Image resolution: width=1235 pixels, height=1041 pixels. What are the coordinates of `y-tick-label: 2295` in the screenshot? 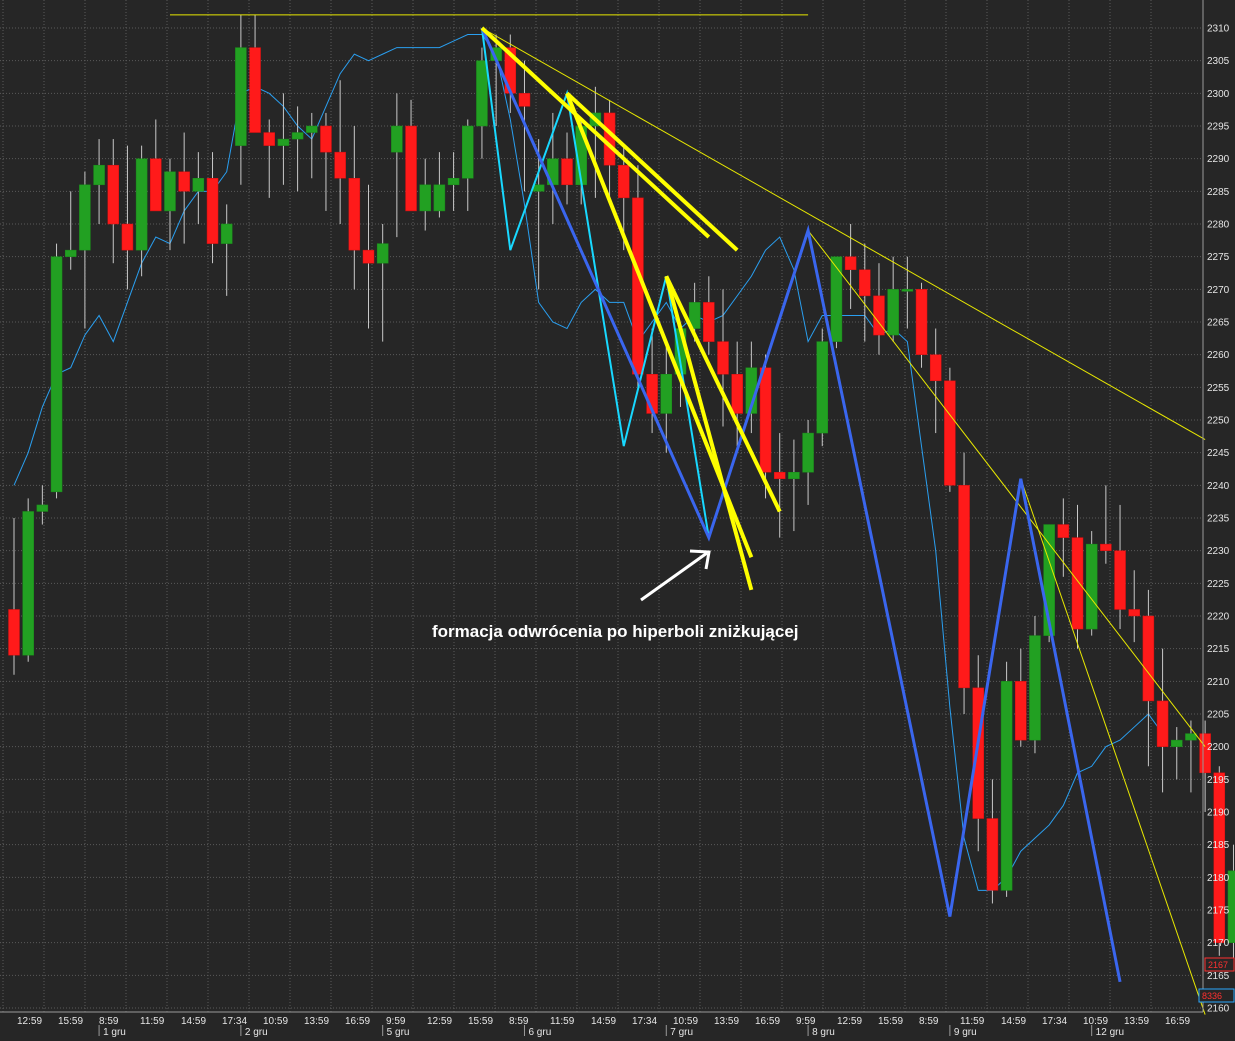 It's located at (1218, 127).